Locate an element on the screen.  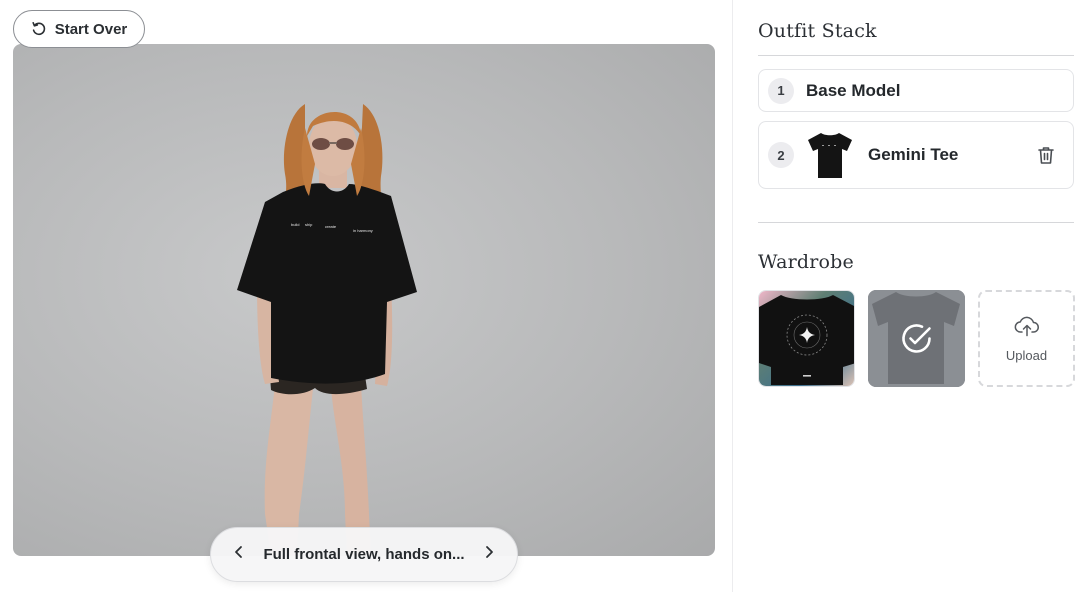
model-figure: build ship create in harmony is located at coordinates (327, 330).